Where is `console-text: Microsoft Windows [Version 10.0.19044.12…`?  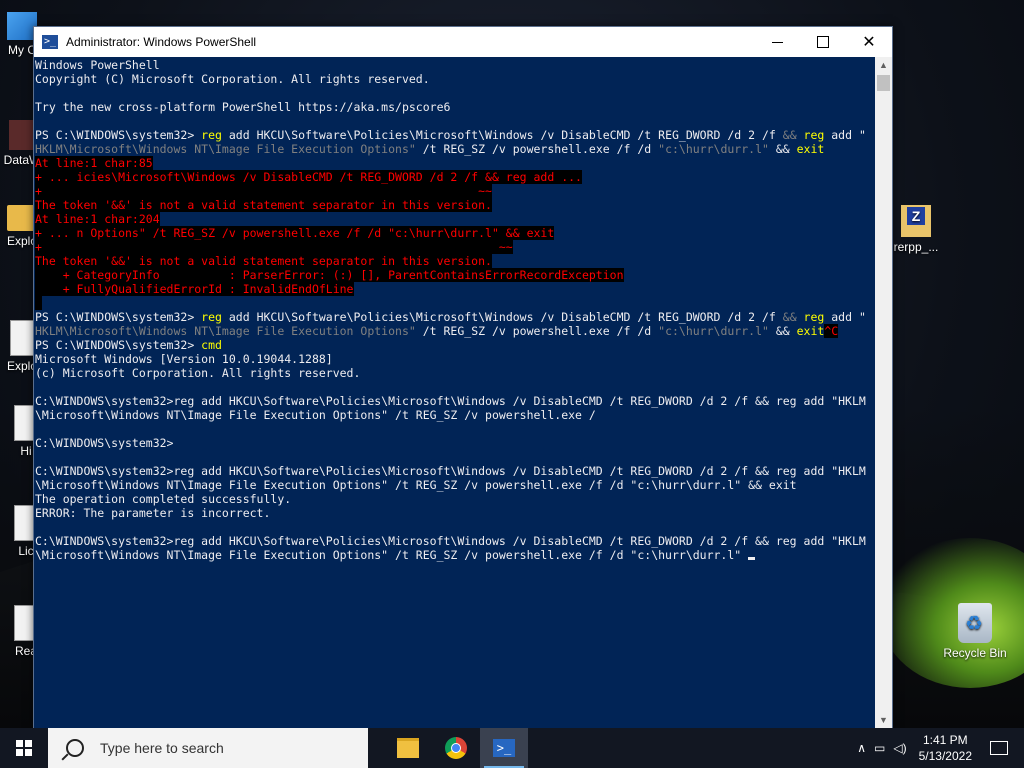
console-text: Microsoft Windows [Version 10.0.19044.12… is located at coordinates (184, 359).